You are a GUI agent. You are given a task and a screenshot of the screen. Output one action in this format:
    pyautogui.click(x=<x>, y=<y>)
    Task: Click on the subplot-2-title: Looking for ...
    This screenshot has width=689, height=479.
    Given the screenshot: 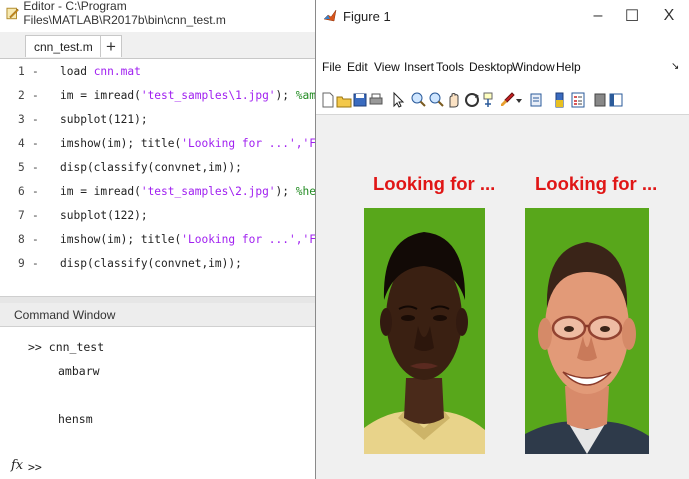 What is the action you would take?
    pyautogui.click(x=596, y=183)
    